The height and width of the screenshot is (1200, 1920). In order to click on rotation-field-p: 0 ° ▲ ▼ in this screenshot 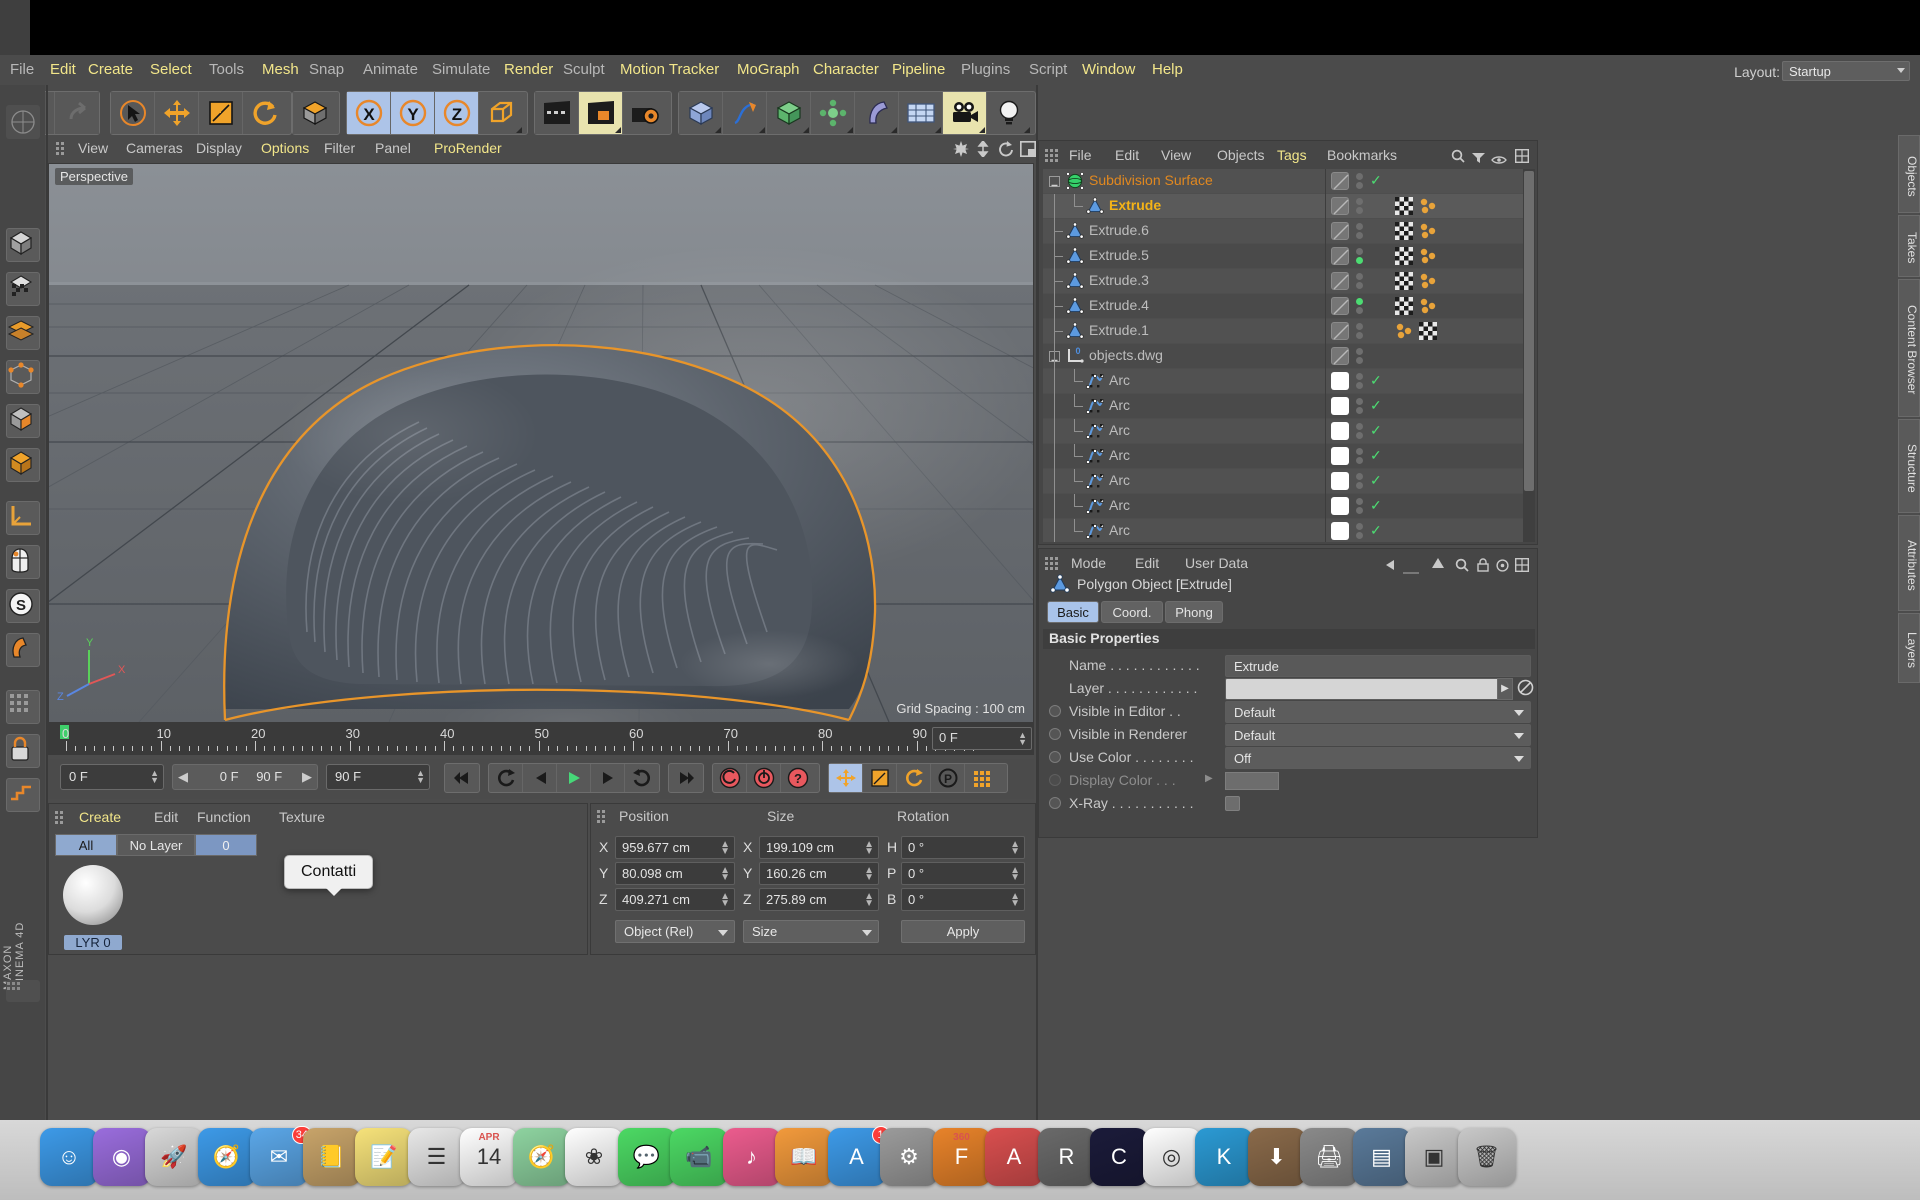, I will do `click(963, 873)`.